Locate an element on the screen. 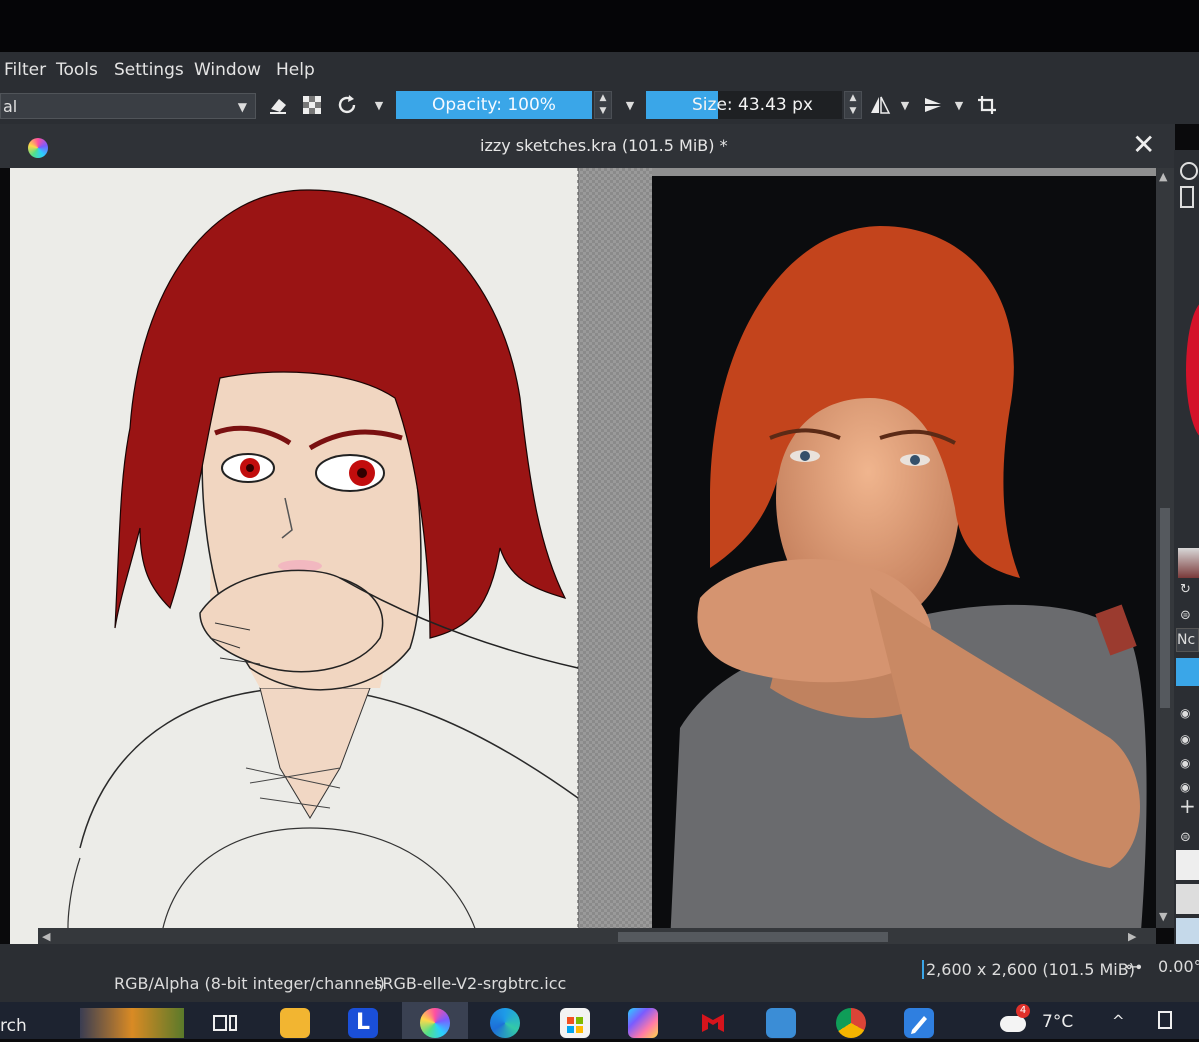 The width and height of the screenshot is (1199, 1042). mcafee-icon is located at coordinates (713, 1023).